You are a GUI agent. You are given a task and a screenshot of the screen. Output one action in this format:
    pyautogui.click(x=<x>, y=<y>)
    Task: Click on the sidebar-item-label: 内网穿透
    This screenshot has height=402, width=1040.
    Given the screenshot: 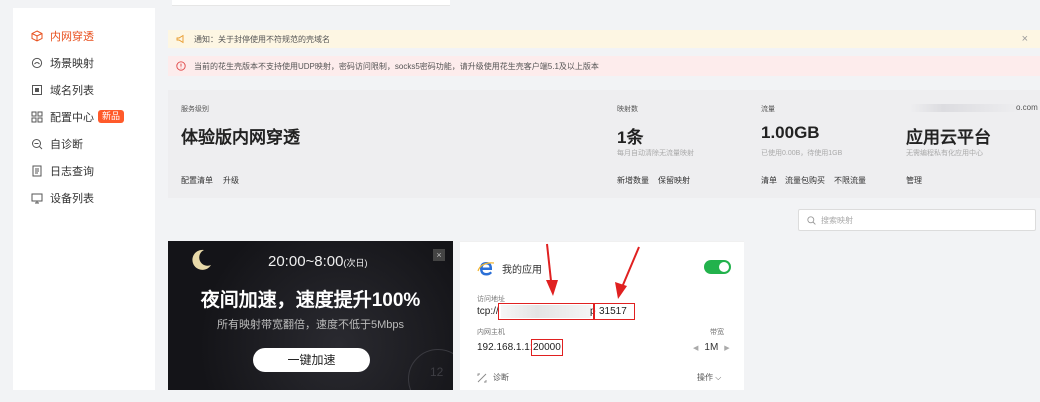 What is the action you would take?
    pyautogui.click(x=72, y=36)
    